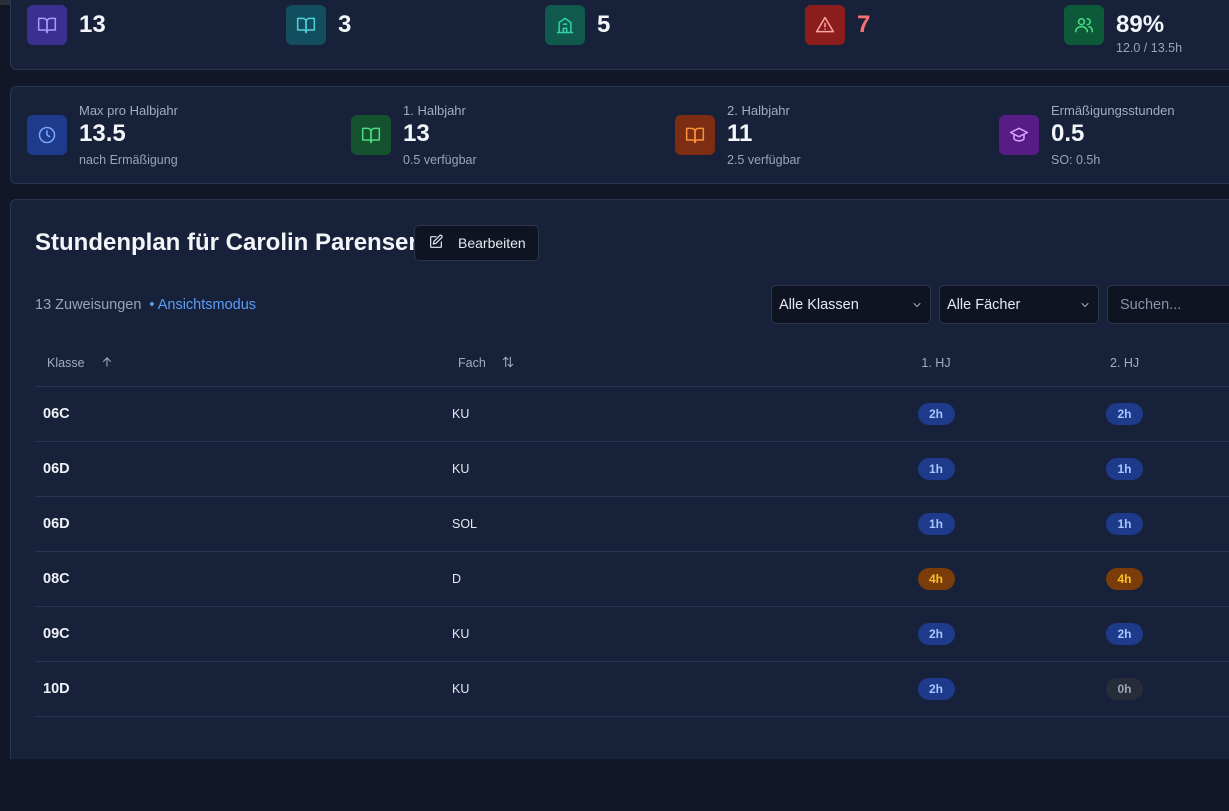 This screenshot has height=811, width=1229. I want to click on school-building-icon, so click(565, 25).